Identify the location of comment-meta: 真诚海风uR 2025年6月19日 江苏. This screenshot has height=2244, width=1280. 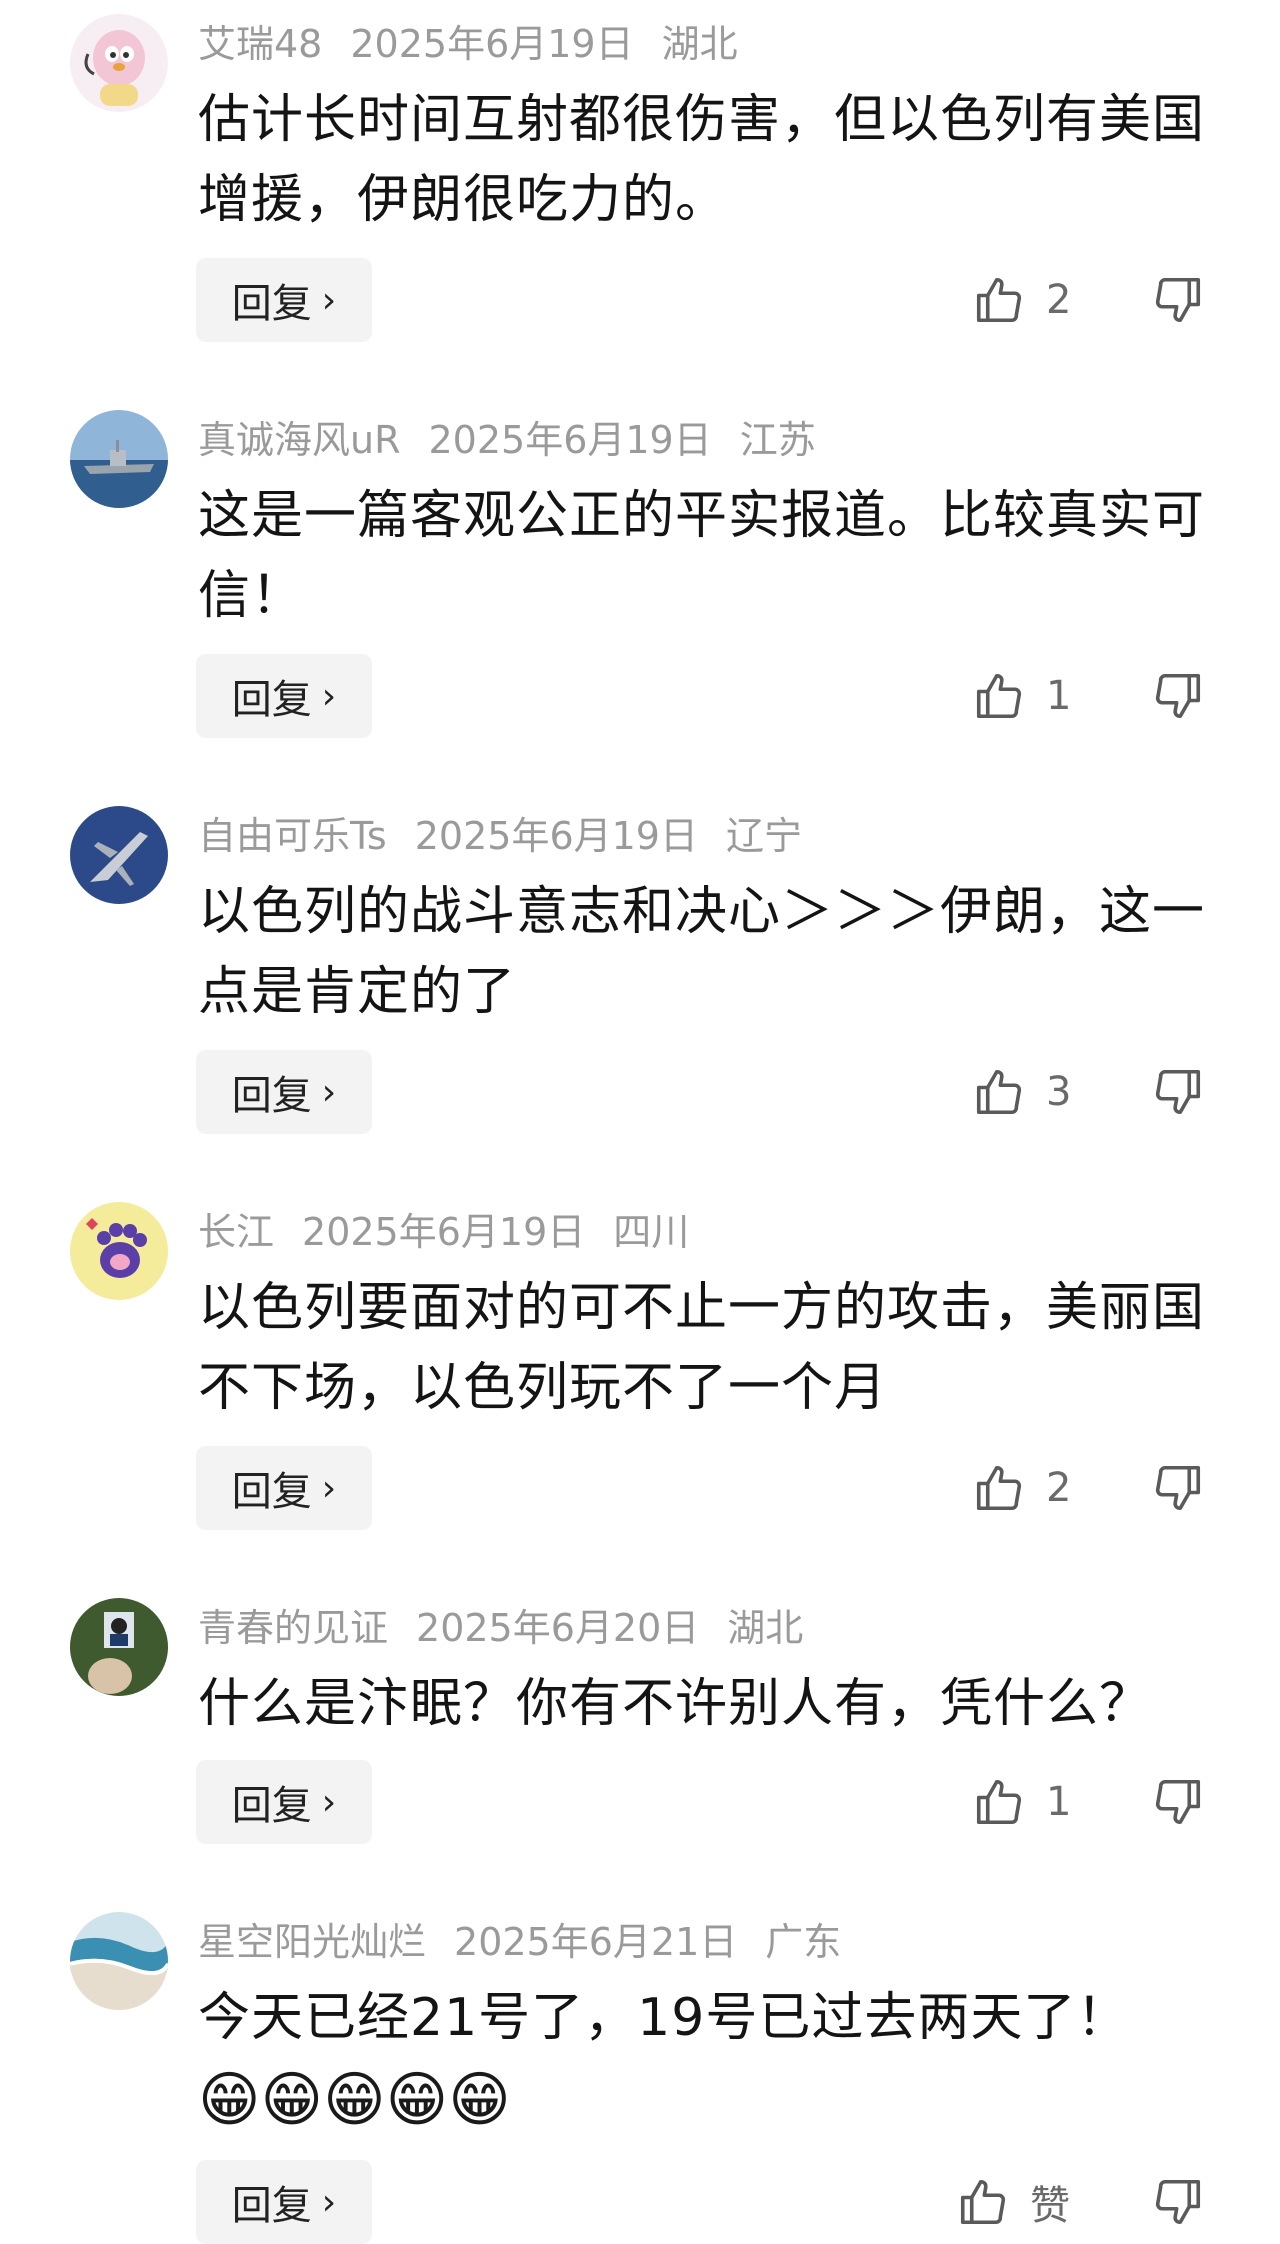
(521, 440).